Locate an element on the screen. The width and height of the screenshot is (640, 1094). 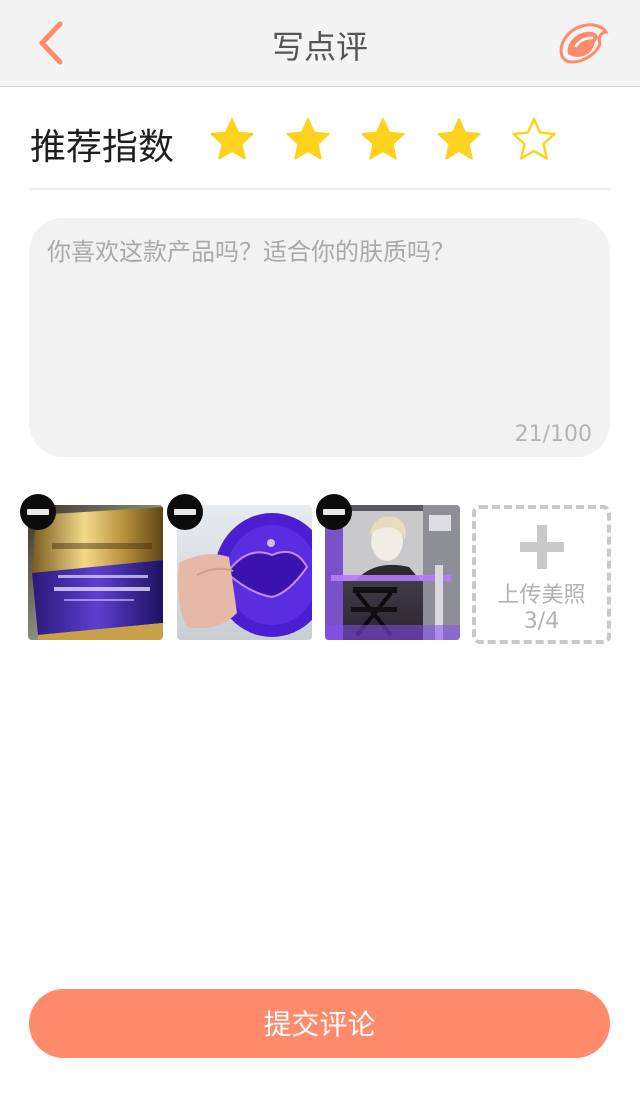
rating-row: 推荐指数 is located at coordinates (320, 147).